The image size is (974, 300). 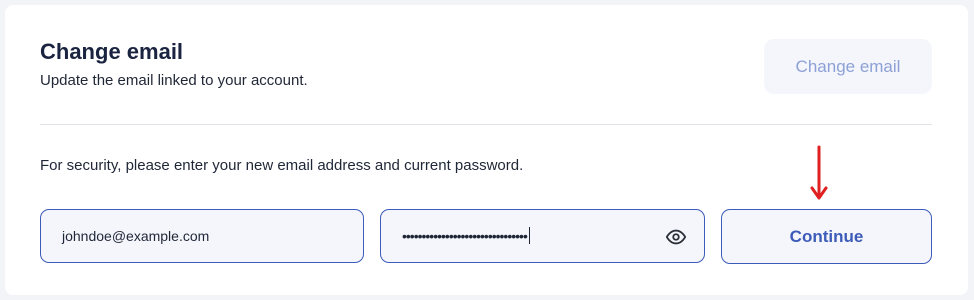 What do you see at coordinates (542, 236) in the screenshot?
I see `password-field: ••••••••••••••••••••••••••••••••` at bounding box center [542, 236].